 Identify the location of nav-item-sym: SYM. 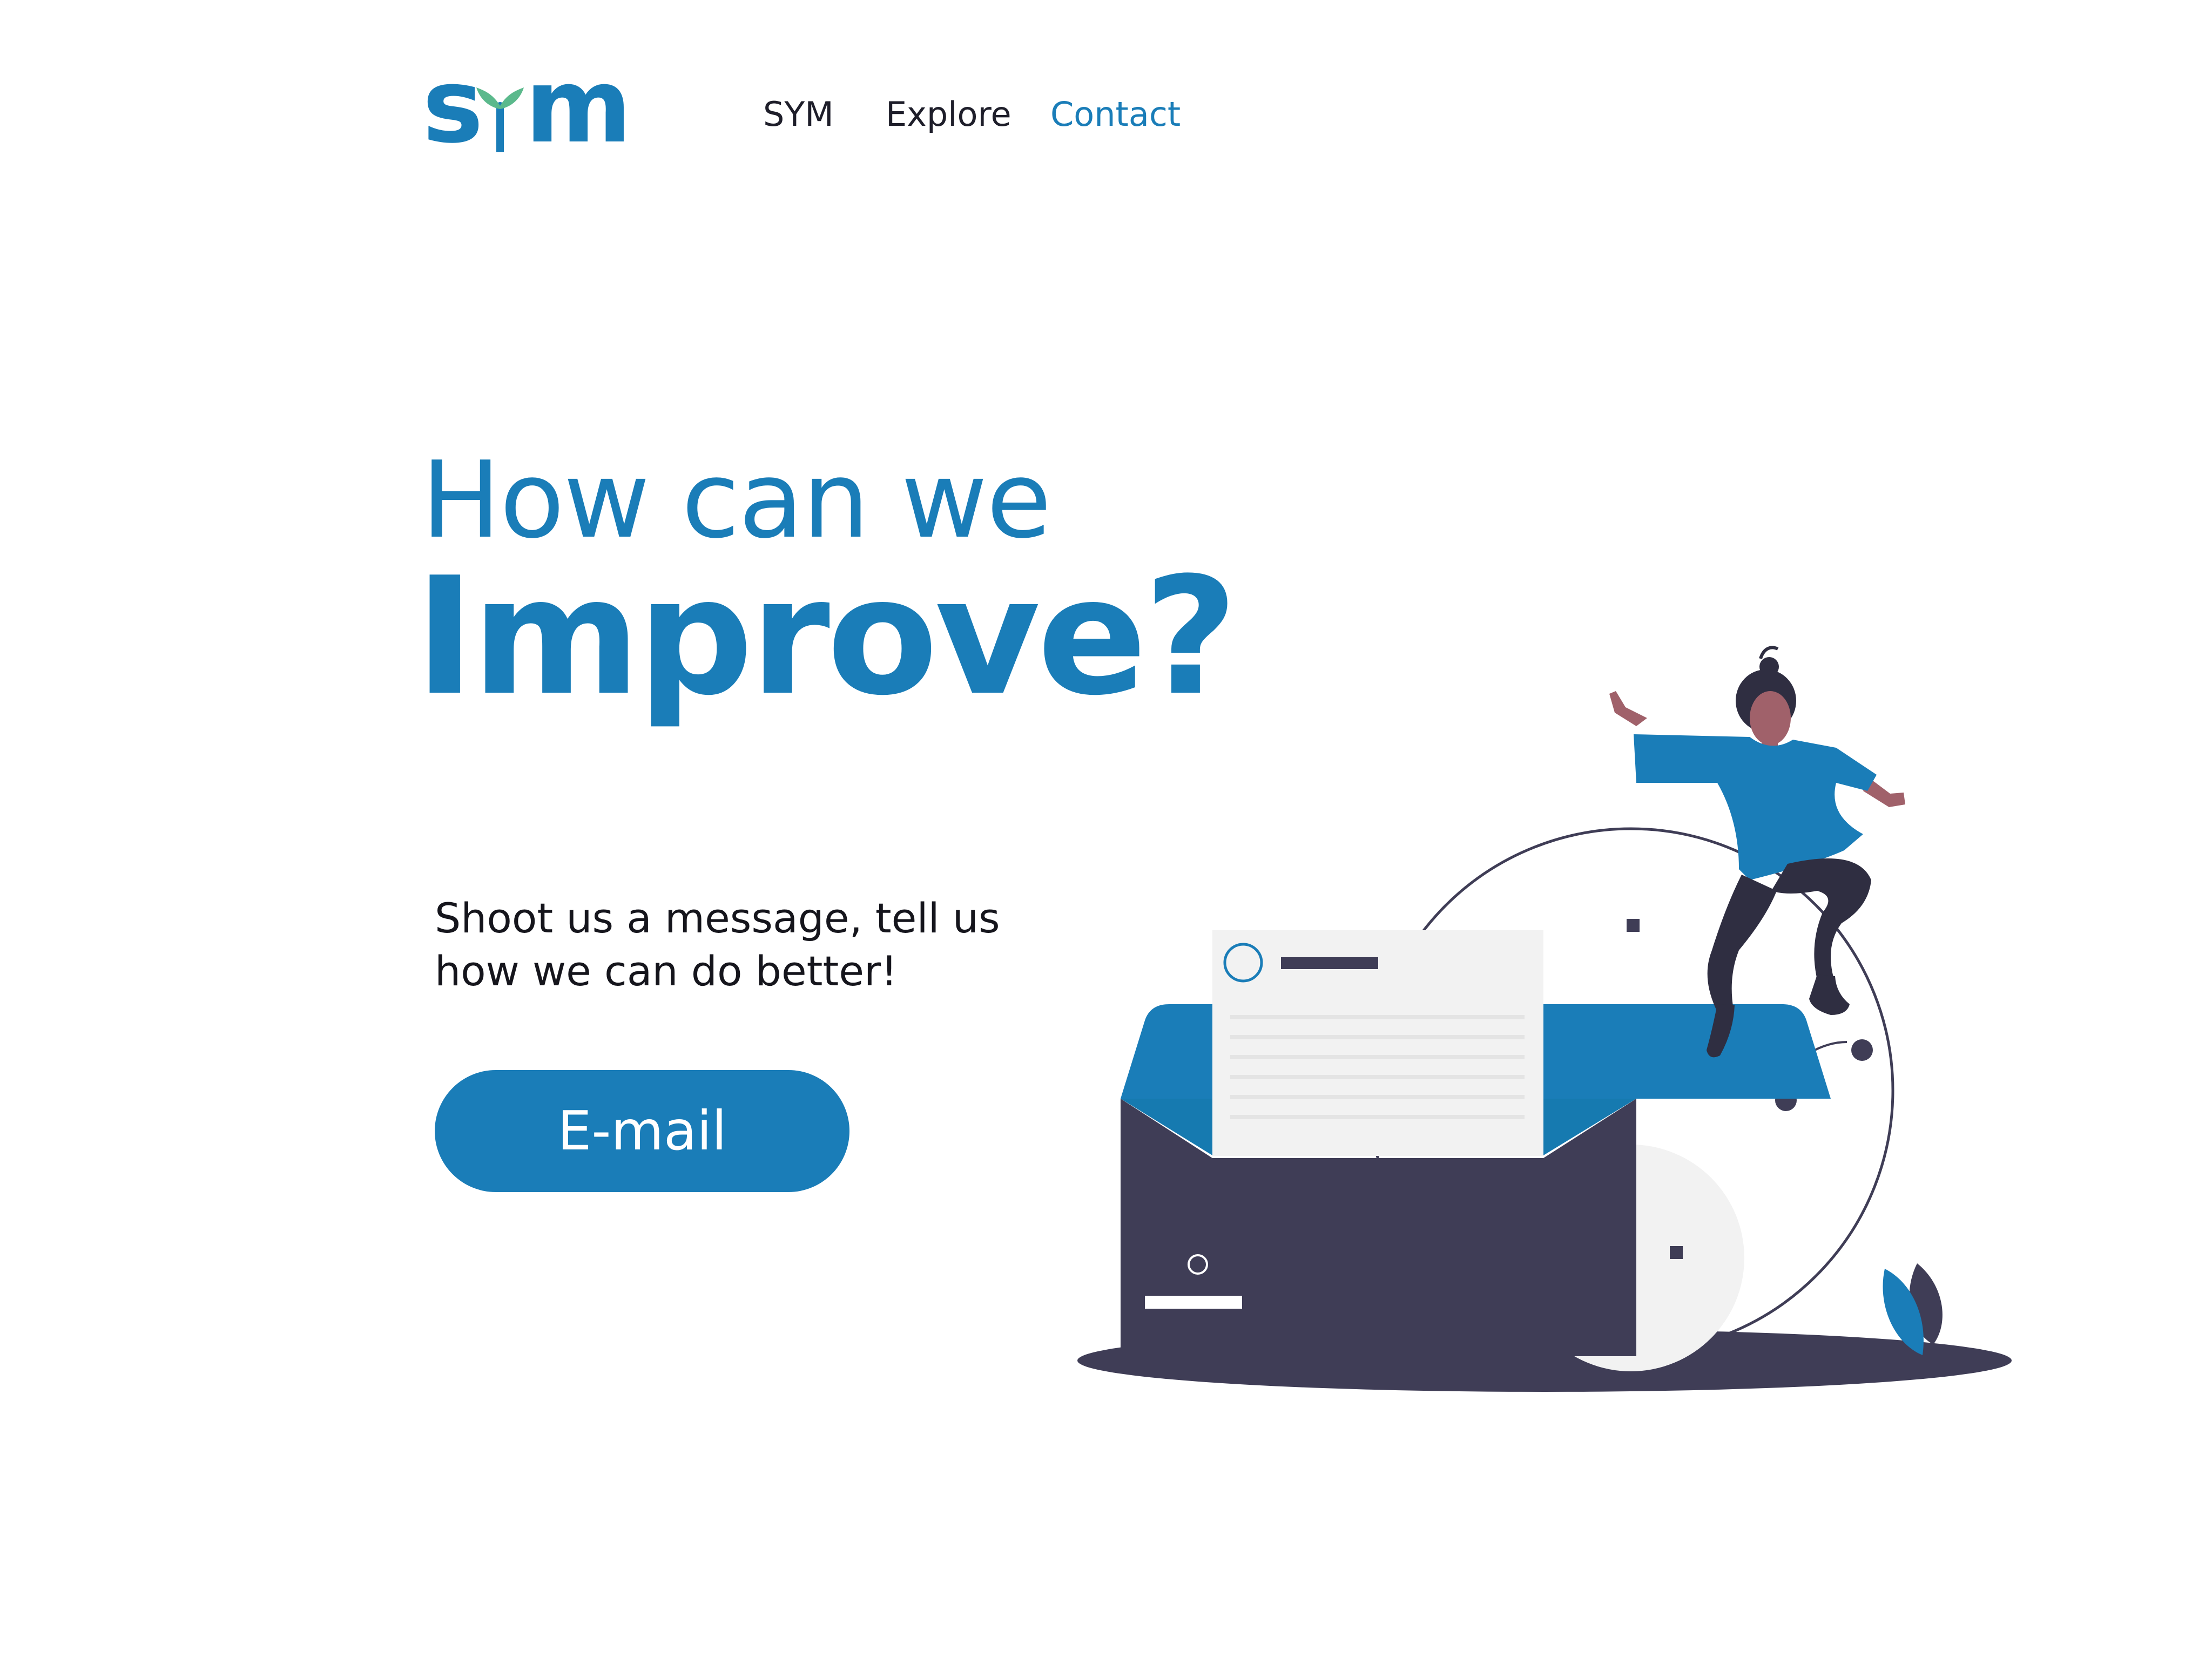
(798, 115).